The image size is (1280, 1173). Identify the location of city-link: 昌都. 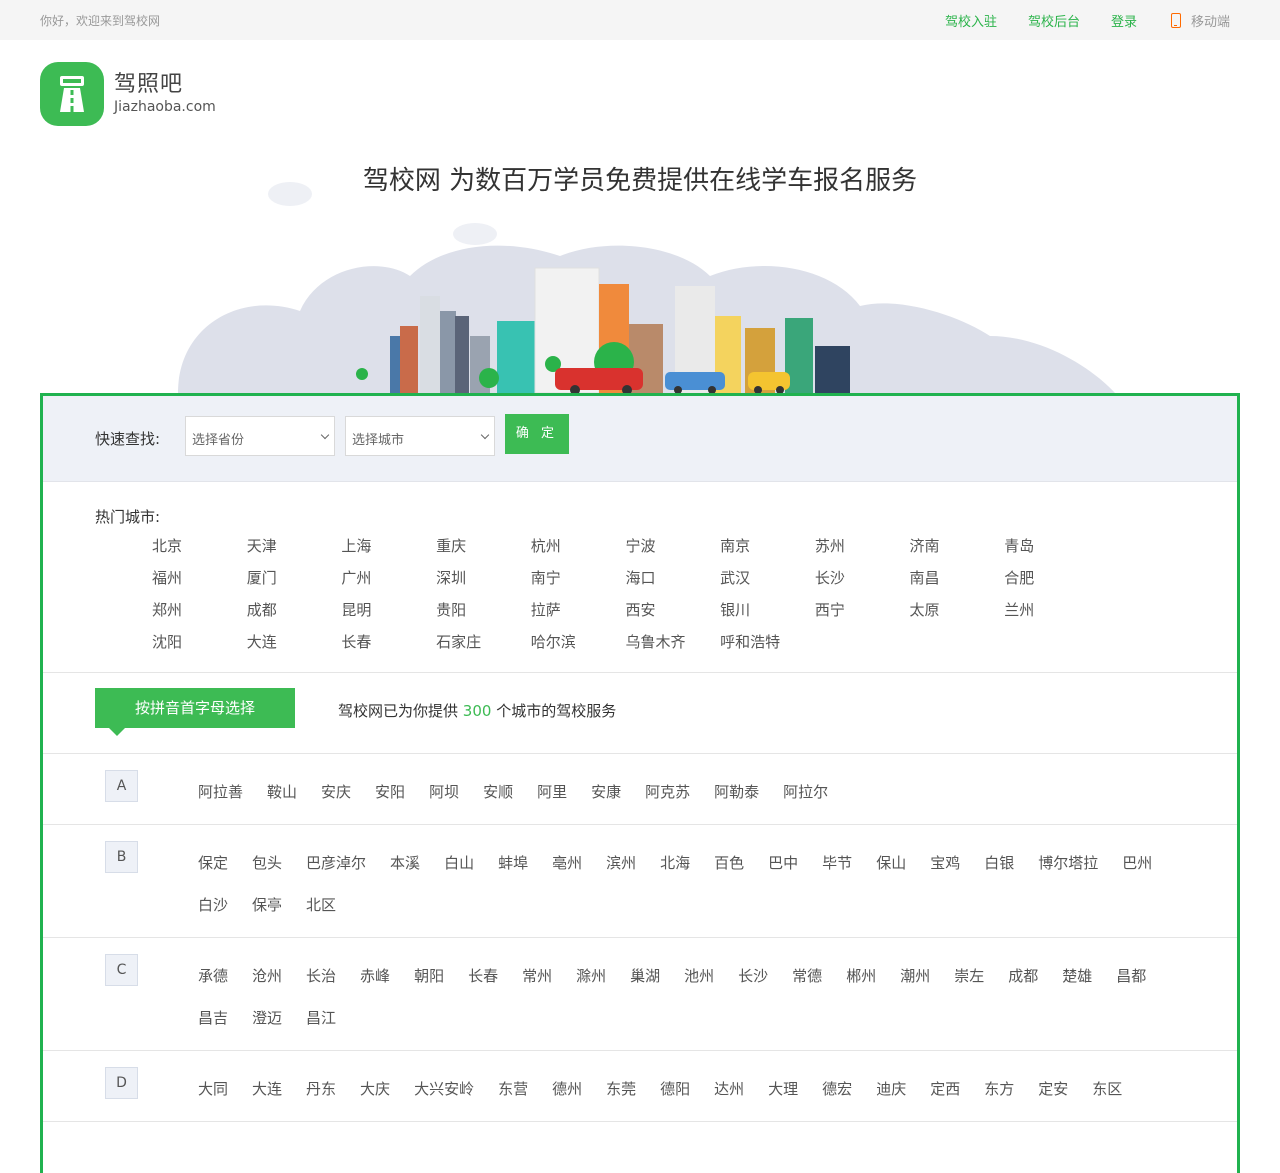
(1131, 976).